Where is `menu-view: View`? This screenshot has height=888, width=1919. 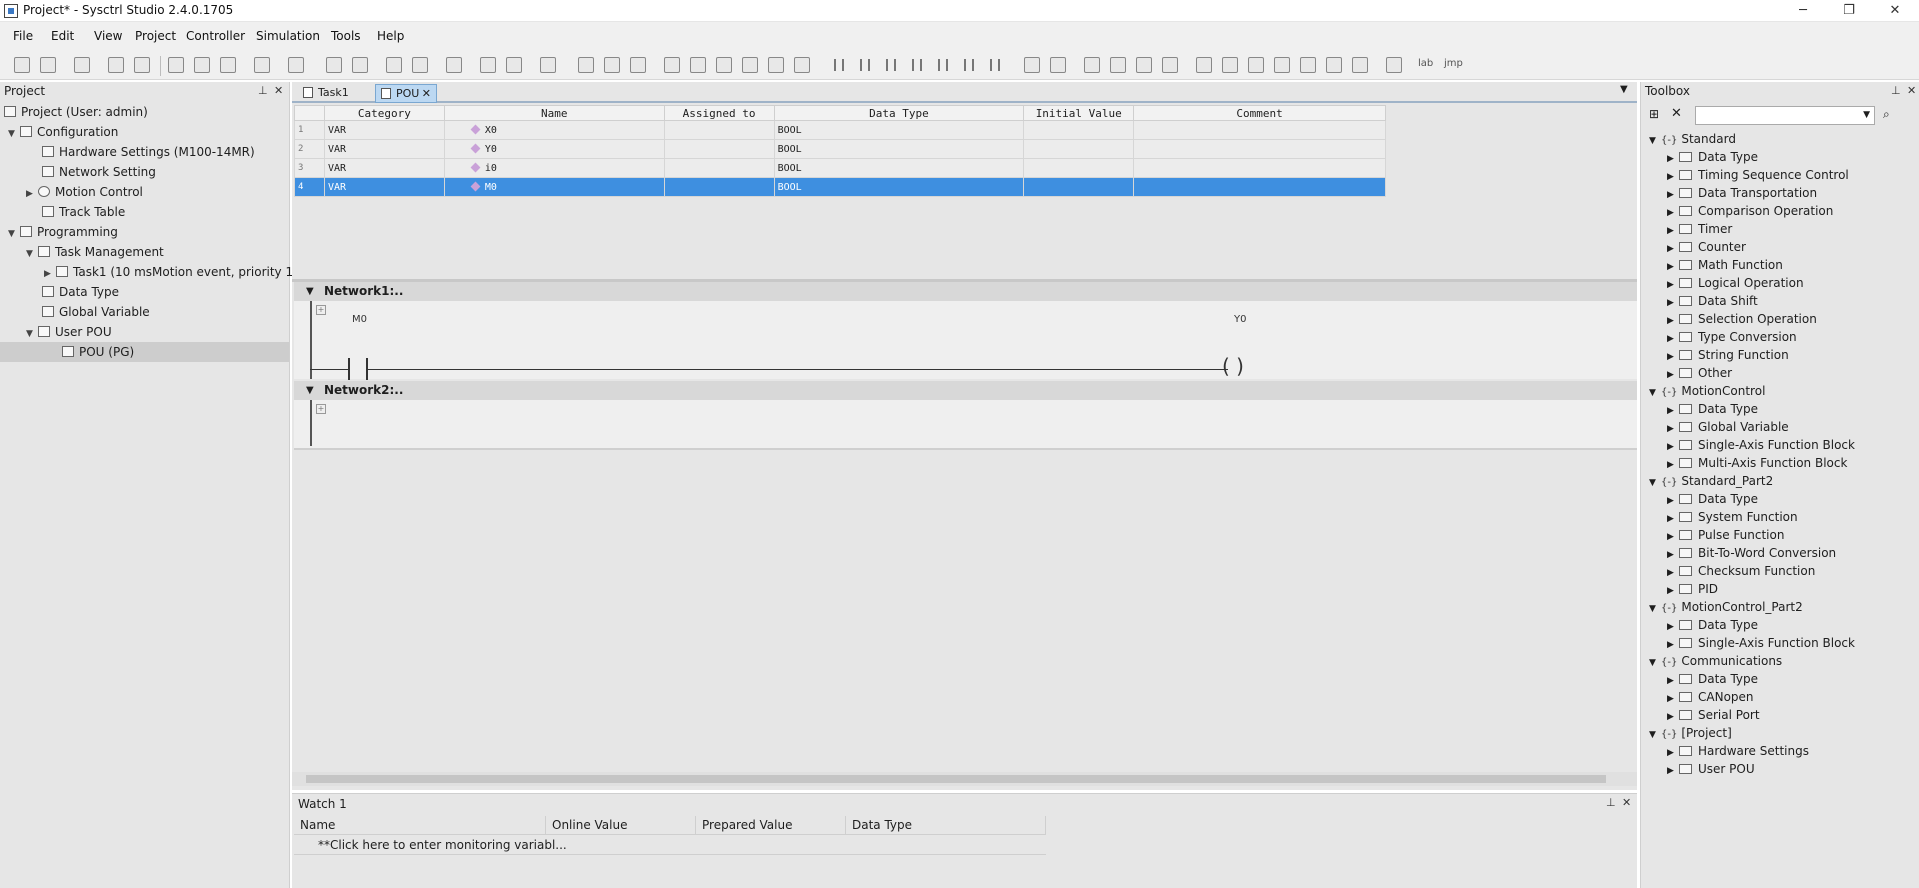 menu-view: View is located at coordinates (108, 36).